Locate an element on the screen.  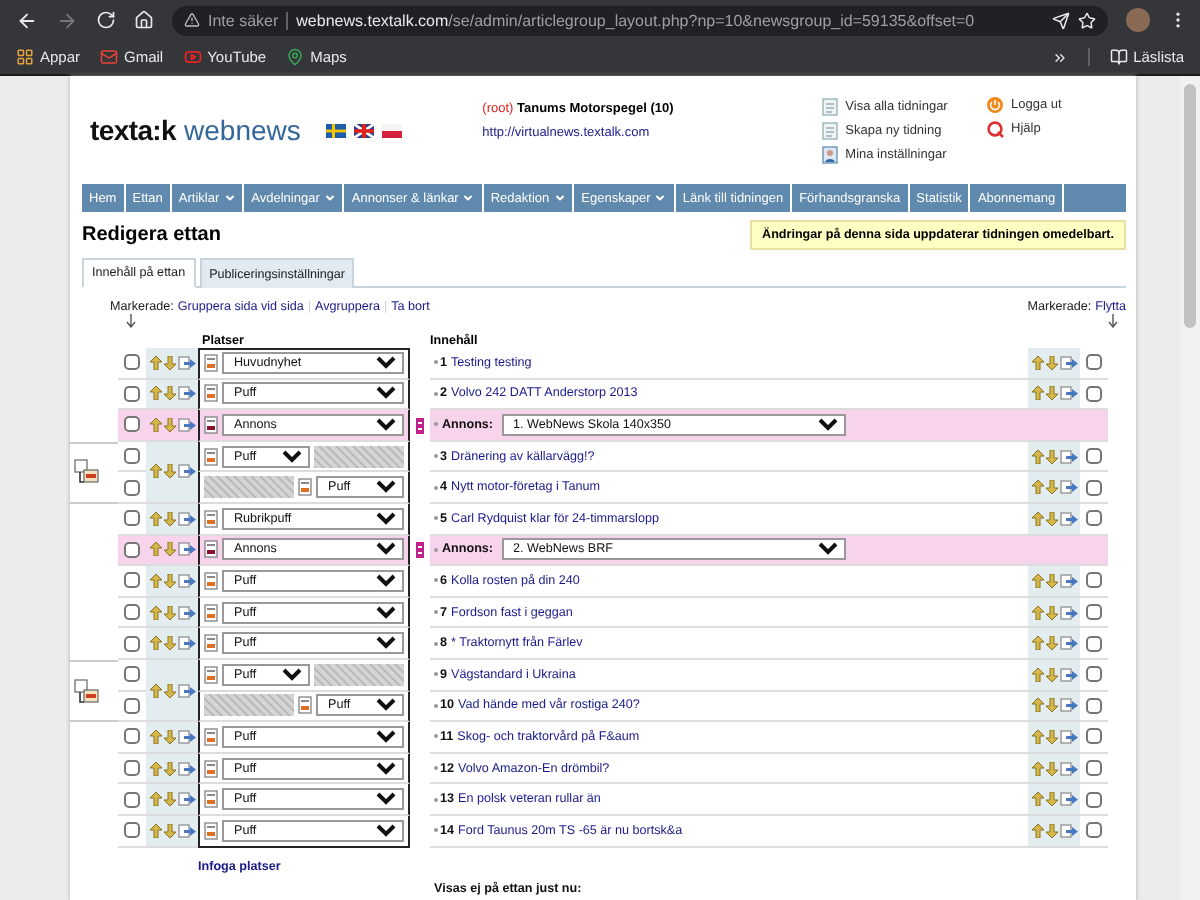
forward-icon is located at coordinates (67, 20).